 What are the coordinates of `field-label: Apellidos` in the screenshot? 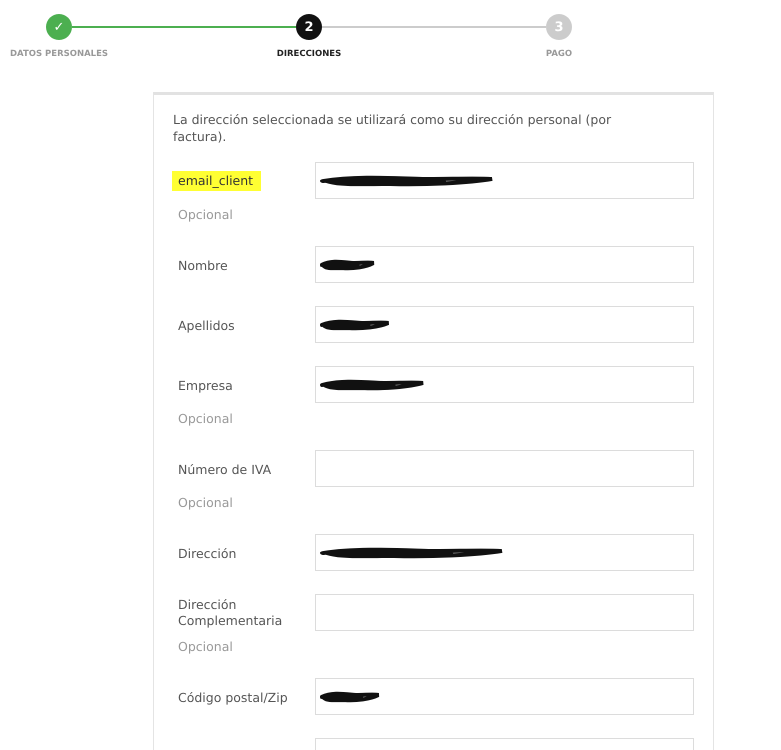 It's located at (207, 325).